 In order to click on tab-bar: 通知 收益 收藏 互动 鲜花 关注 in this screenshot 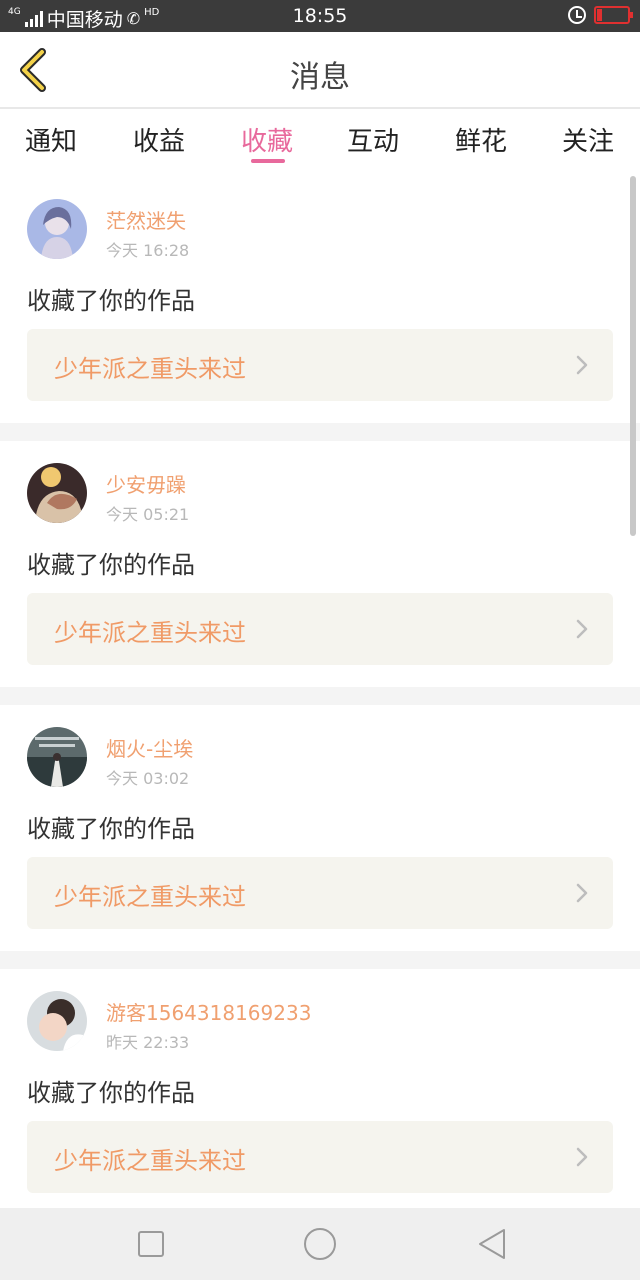, I will do `click(320, 143)`.